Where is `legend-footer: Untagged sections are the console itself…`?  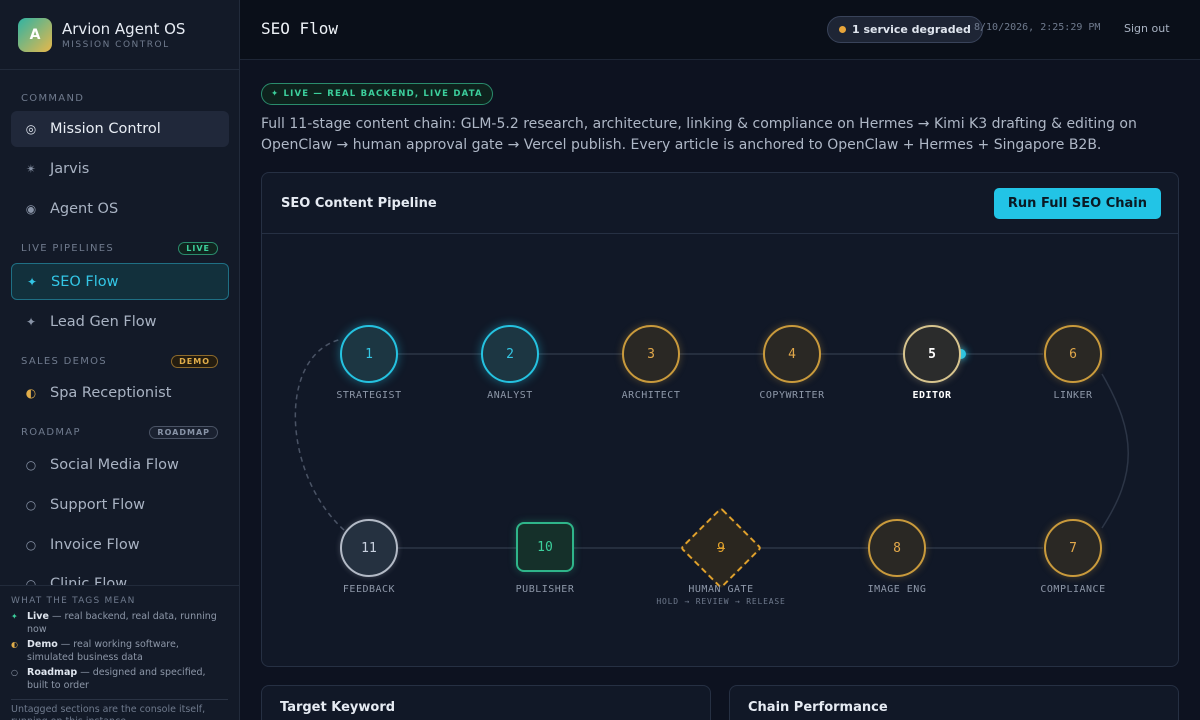 legend-footer: Untagged sections are the console itself… is located at coordinates (119, 709).